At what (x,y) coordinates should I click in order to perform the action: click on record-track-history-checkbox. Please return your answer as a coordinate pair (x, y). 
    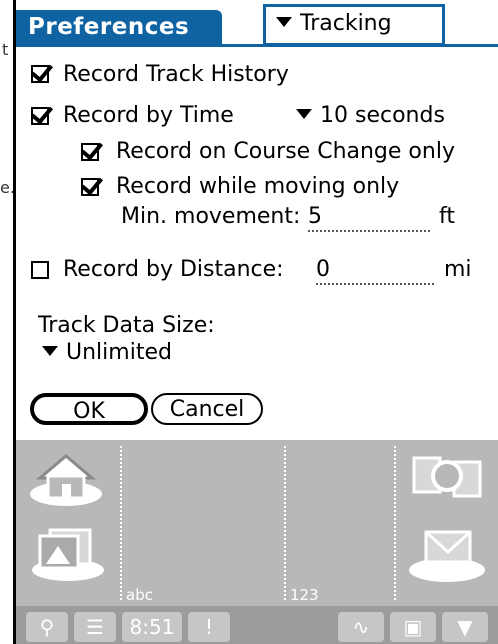
    Looking at the image, I should click on (40, 74).